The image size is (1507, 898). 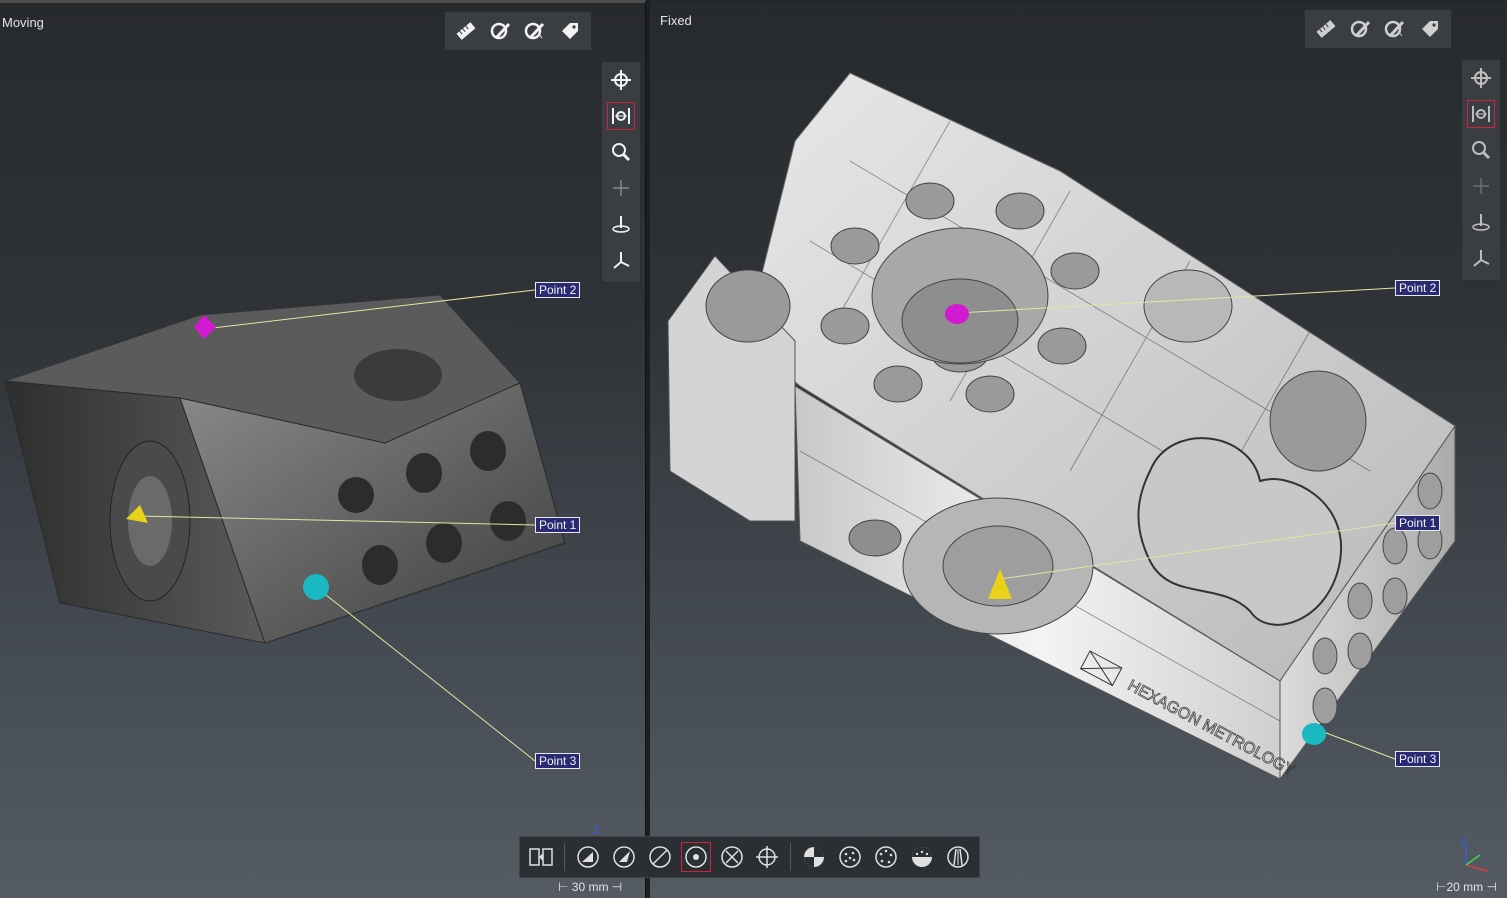 I want to click on fixed-point1-label: Point 1, so click(x=1418, y=523).